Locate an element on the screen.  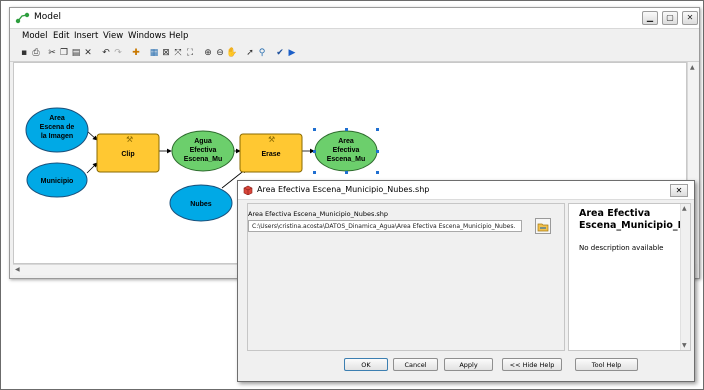
input-area-escena: Area Escena de la Imagen is located at coordinates (57, 130).